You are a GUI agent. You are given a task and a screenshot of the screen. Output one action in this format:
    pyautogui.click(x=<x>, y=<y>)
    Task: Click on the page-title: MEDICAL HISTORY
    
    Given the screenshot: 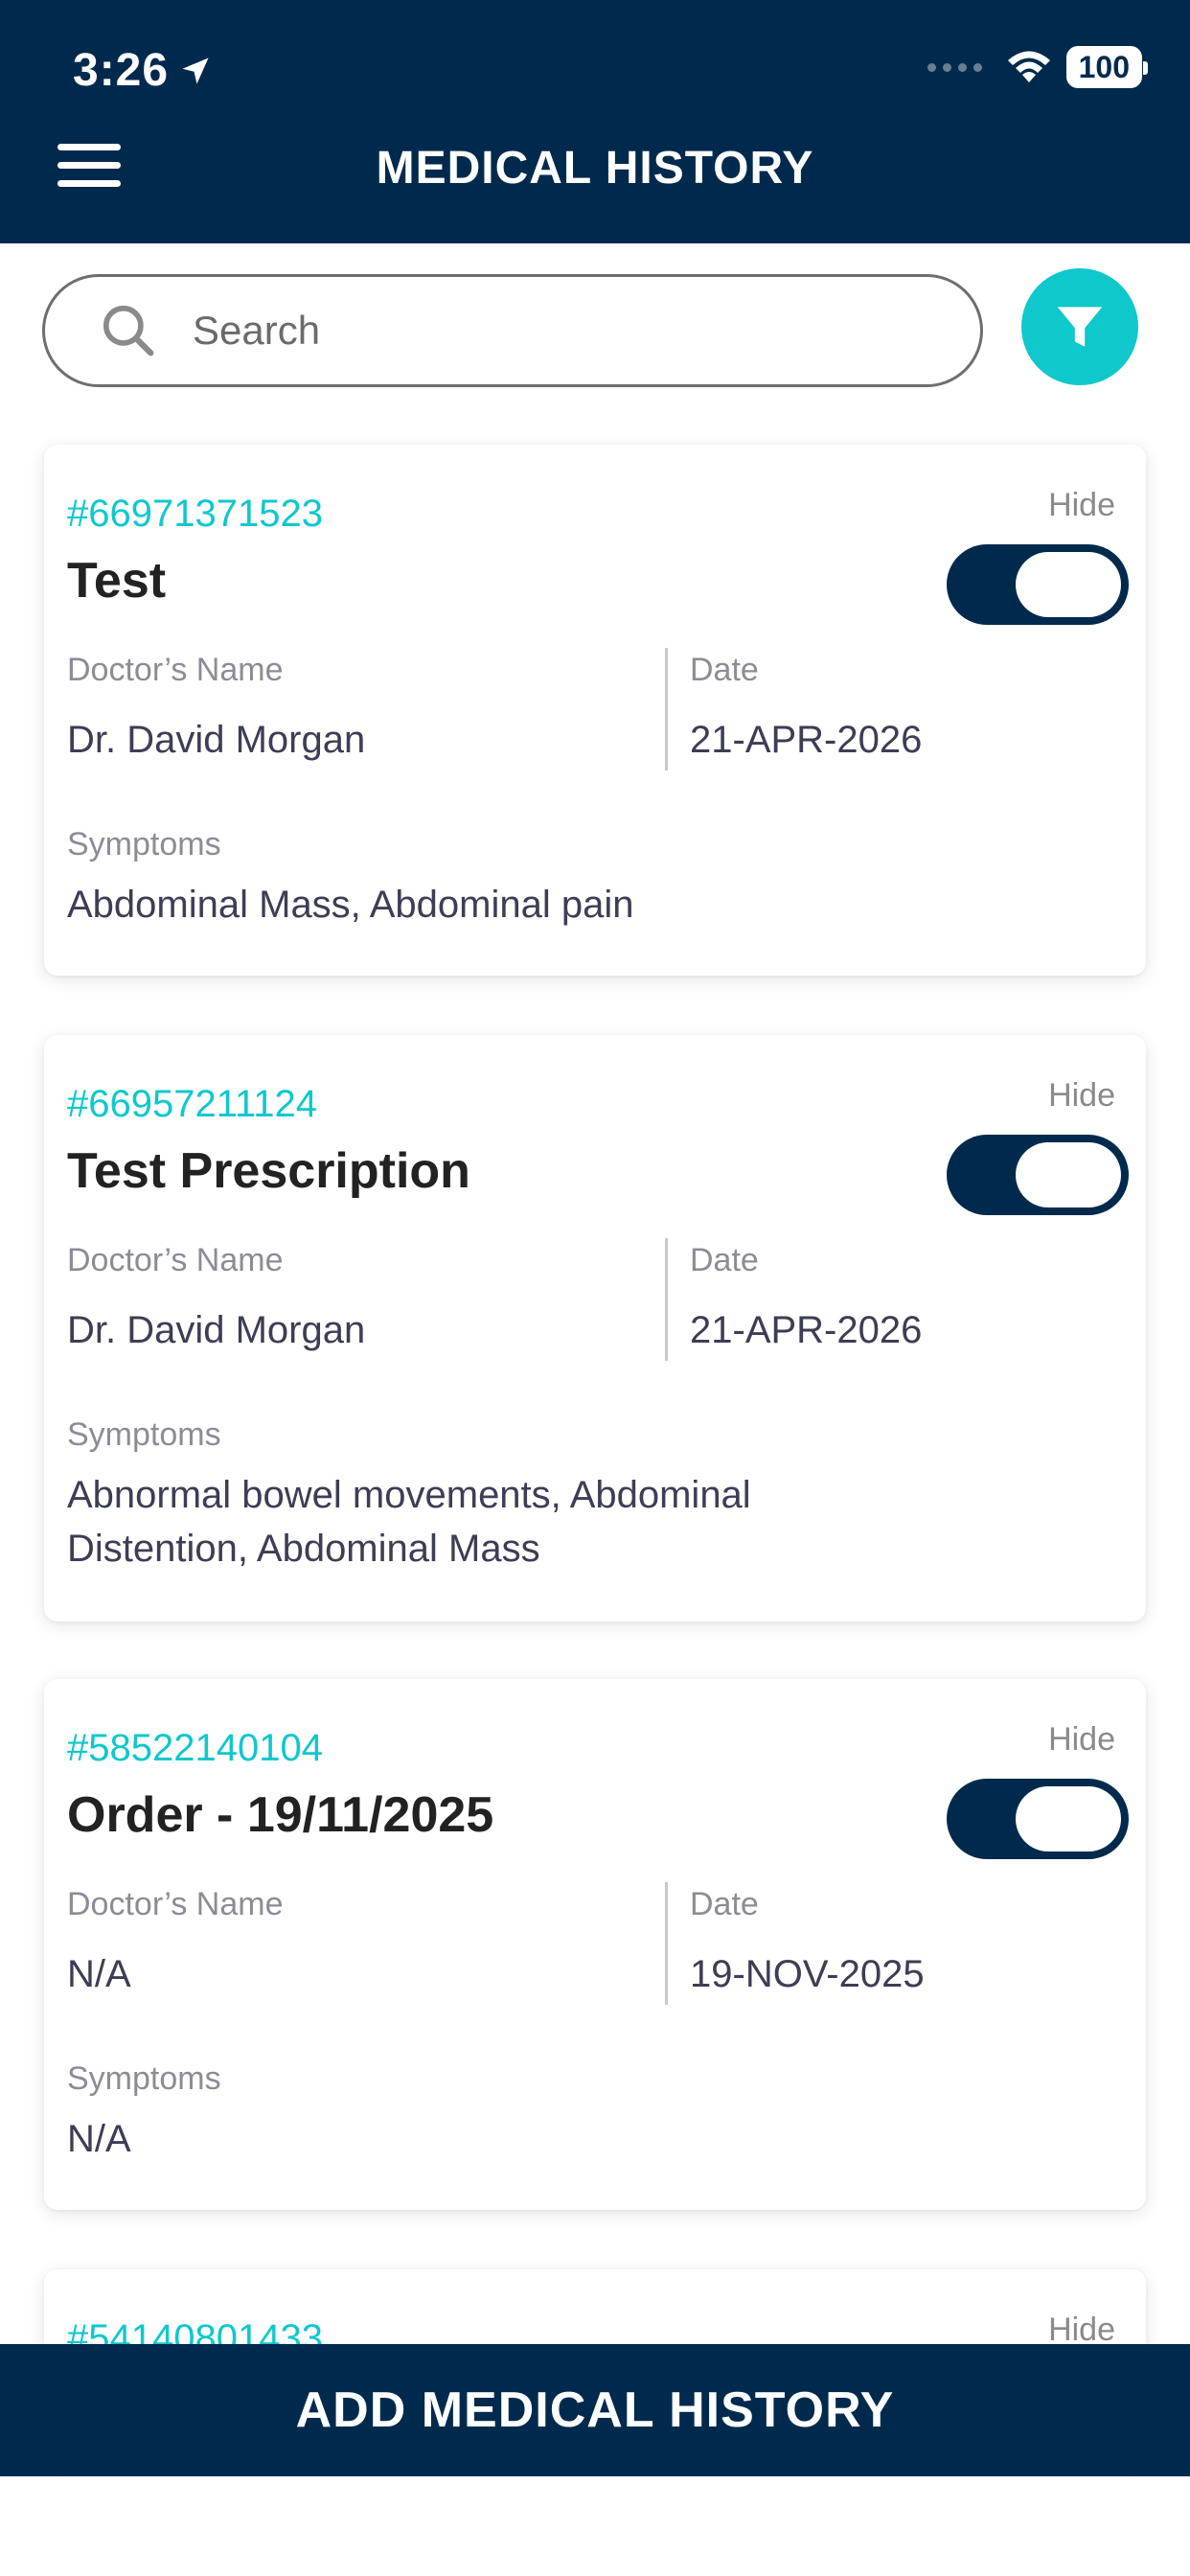 What is the action you would take?
    pyautogui.click(x=595, y=168)
    